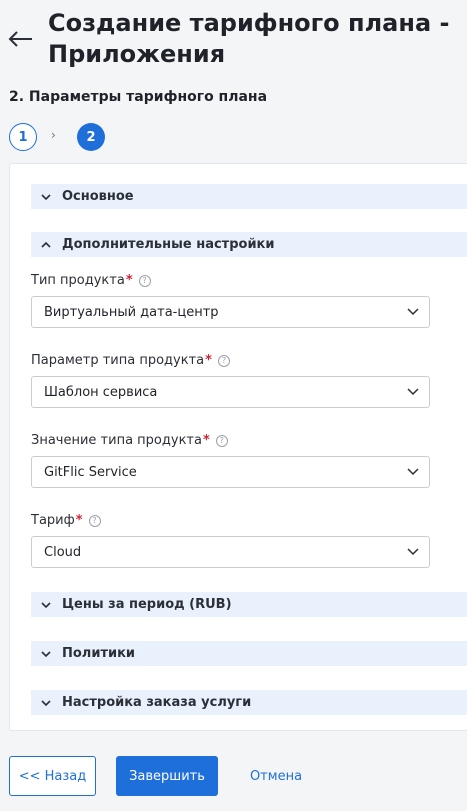 The height and width of the screenshot is (811, 467). Describe the element at coordinates (230, 392) in the screenshot. I see `product-type-param-select: Шаблон сервиса` at that location.